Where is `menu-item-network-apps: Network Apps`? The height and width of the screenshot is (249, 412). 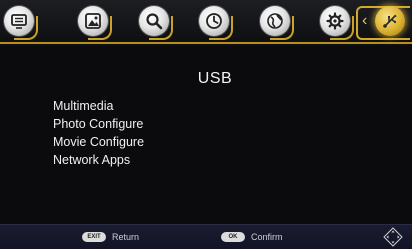 menu-item-network-apps: Network Apps is located at coordinates (98, 160).